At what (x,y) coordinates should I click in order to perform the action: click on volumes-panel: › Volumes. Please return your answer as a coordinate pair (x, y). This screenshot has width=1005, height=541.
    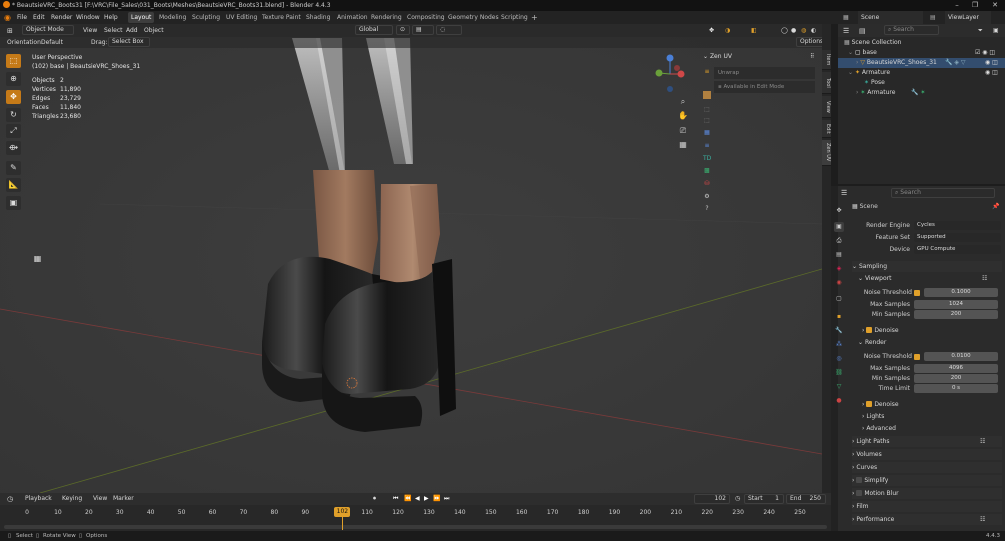
    Looking at the image, I should click on (927, 454).